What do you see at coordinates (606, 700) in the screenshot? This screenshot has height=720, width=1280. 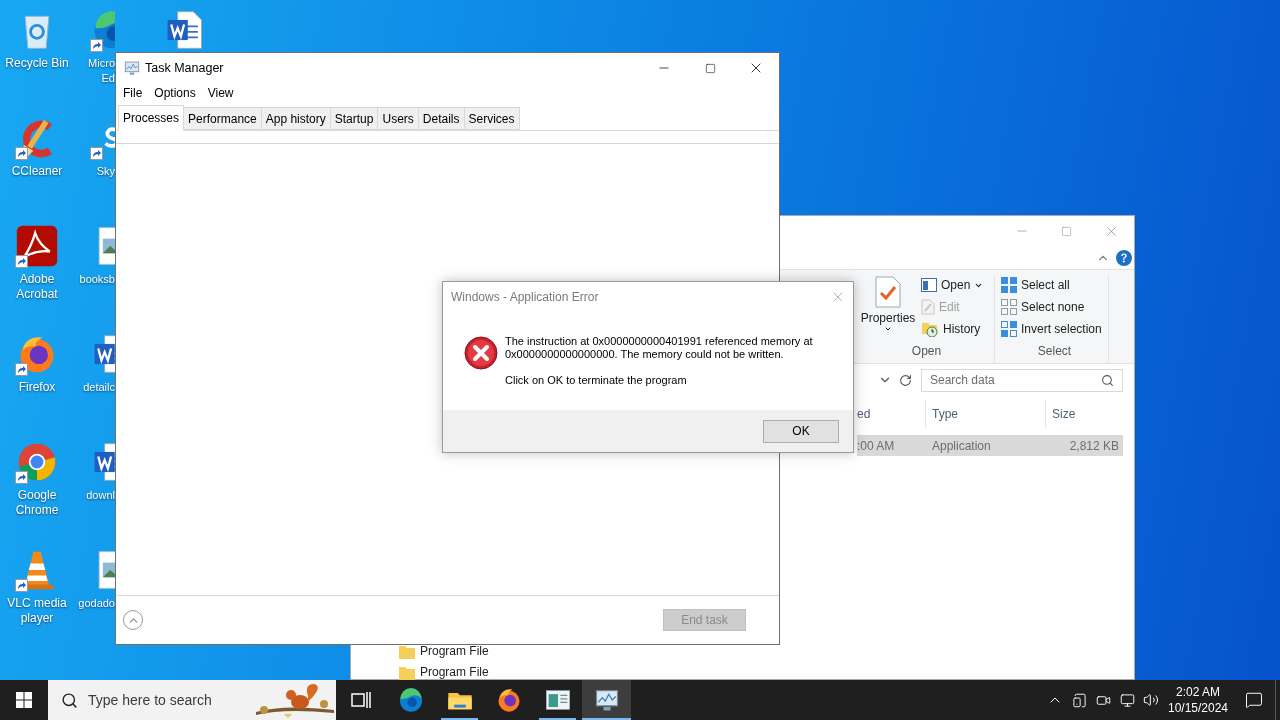 I see `taskbar-app-button` at bounding box center [606, 700].